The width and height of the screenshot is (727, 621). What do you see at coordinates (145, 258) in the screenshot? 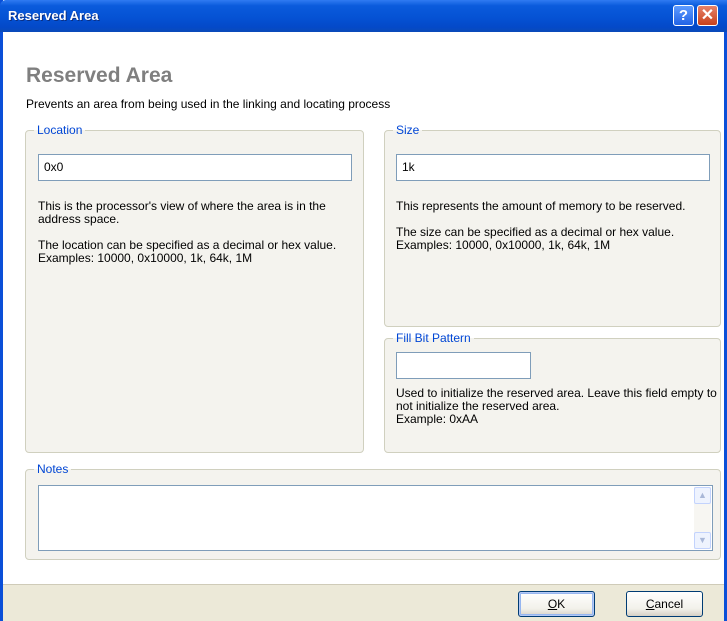
I see `location-desc-3: Examples: 10000, 0x10000, 1k, 64k, 1M` at bounding box center [145, 258].